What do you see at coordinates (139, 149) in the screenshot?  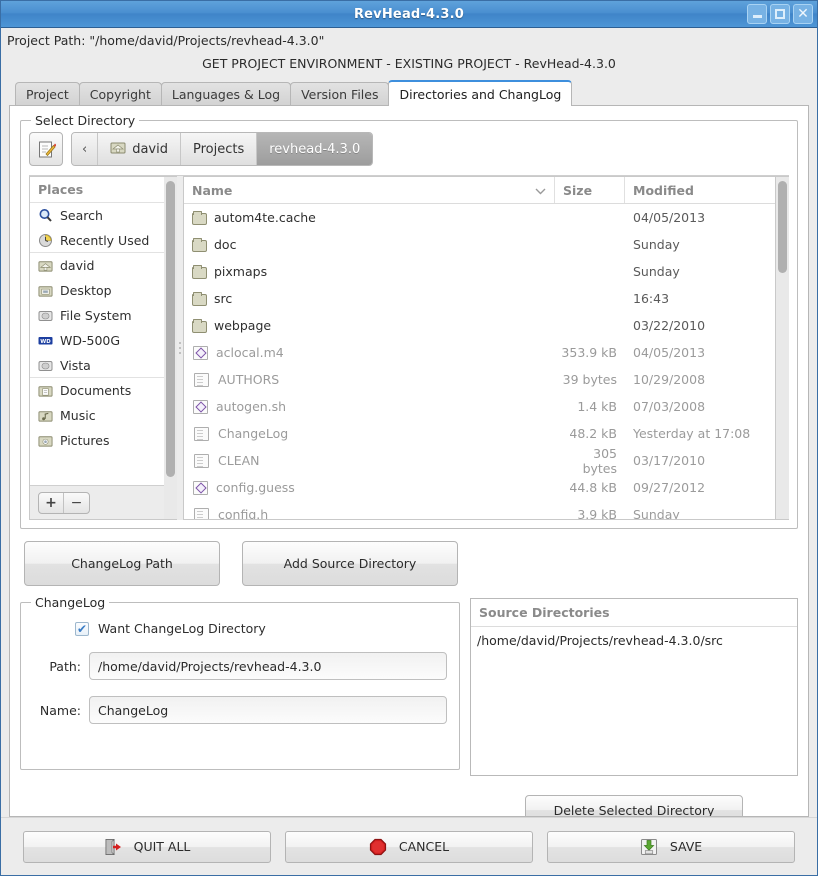 I see `breadcrumb-item-david: david` at bounding box center [139, 149].